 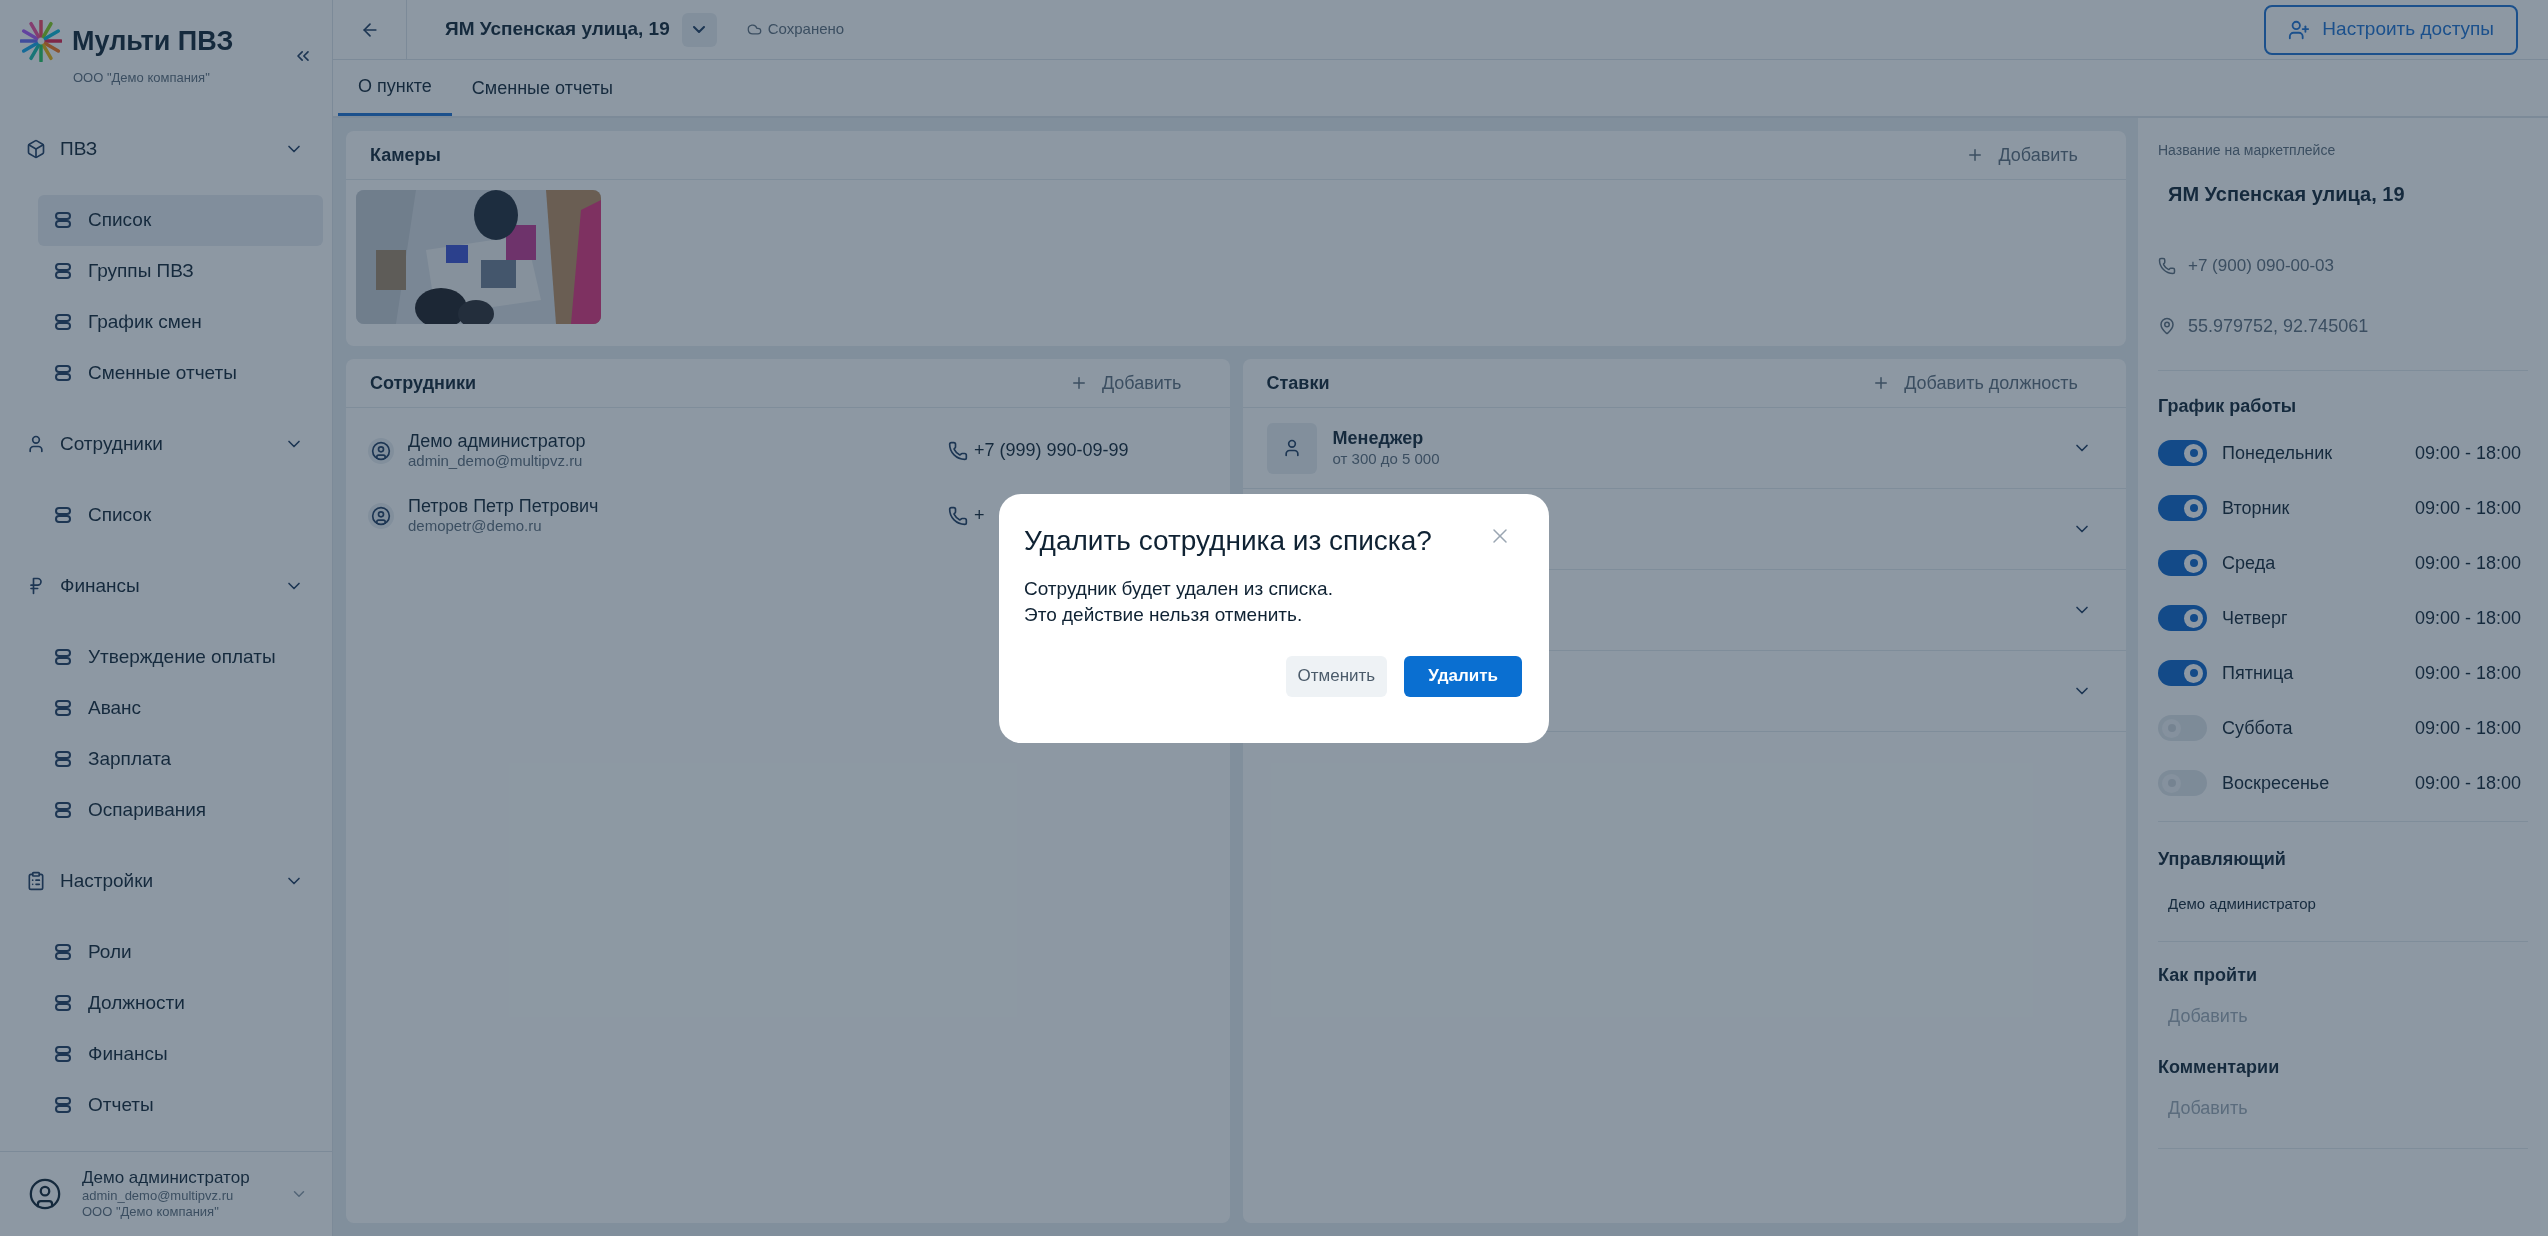 What do you see at coordinates (1378, 438) in the screenshot?
I see `position-name: Менеджер` at bounding box center [1378, 438].